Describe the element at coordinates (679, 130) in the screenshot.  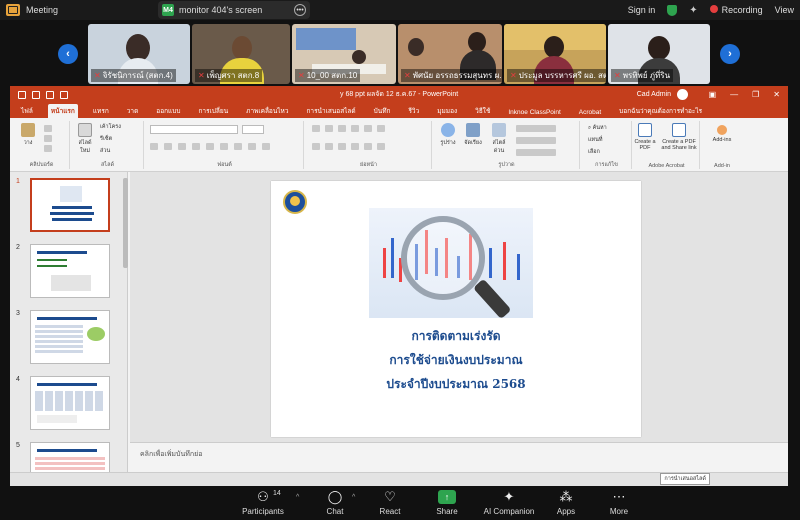
I see `pdf-share-icon` at that location.